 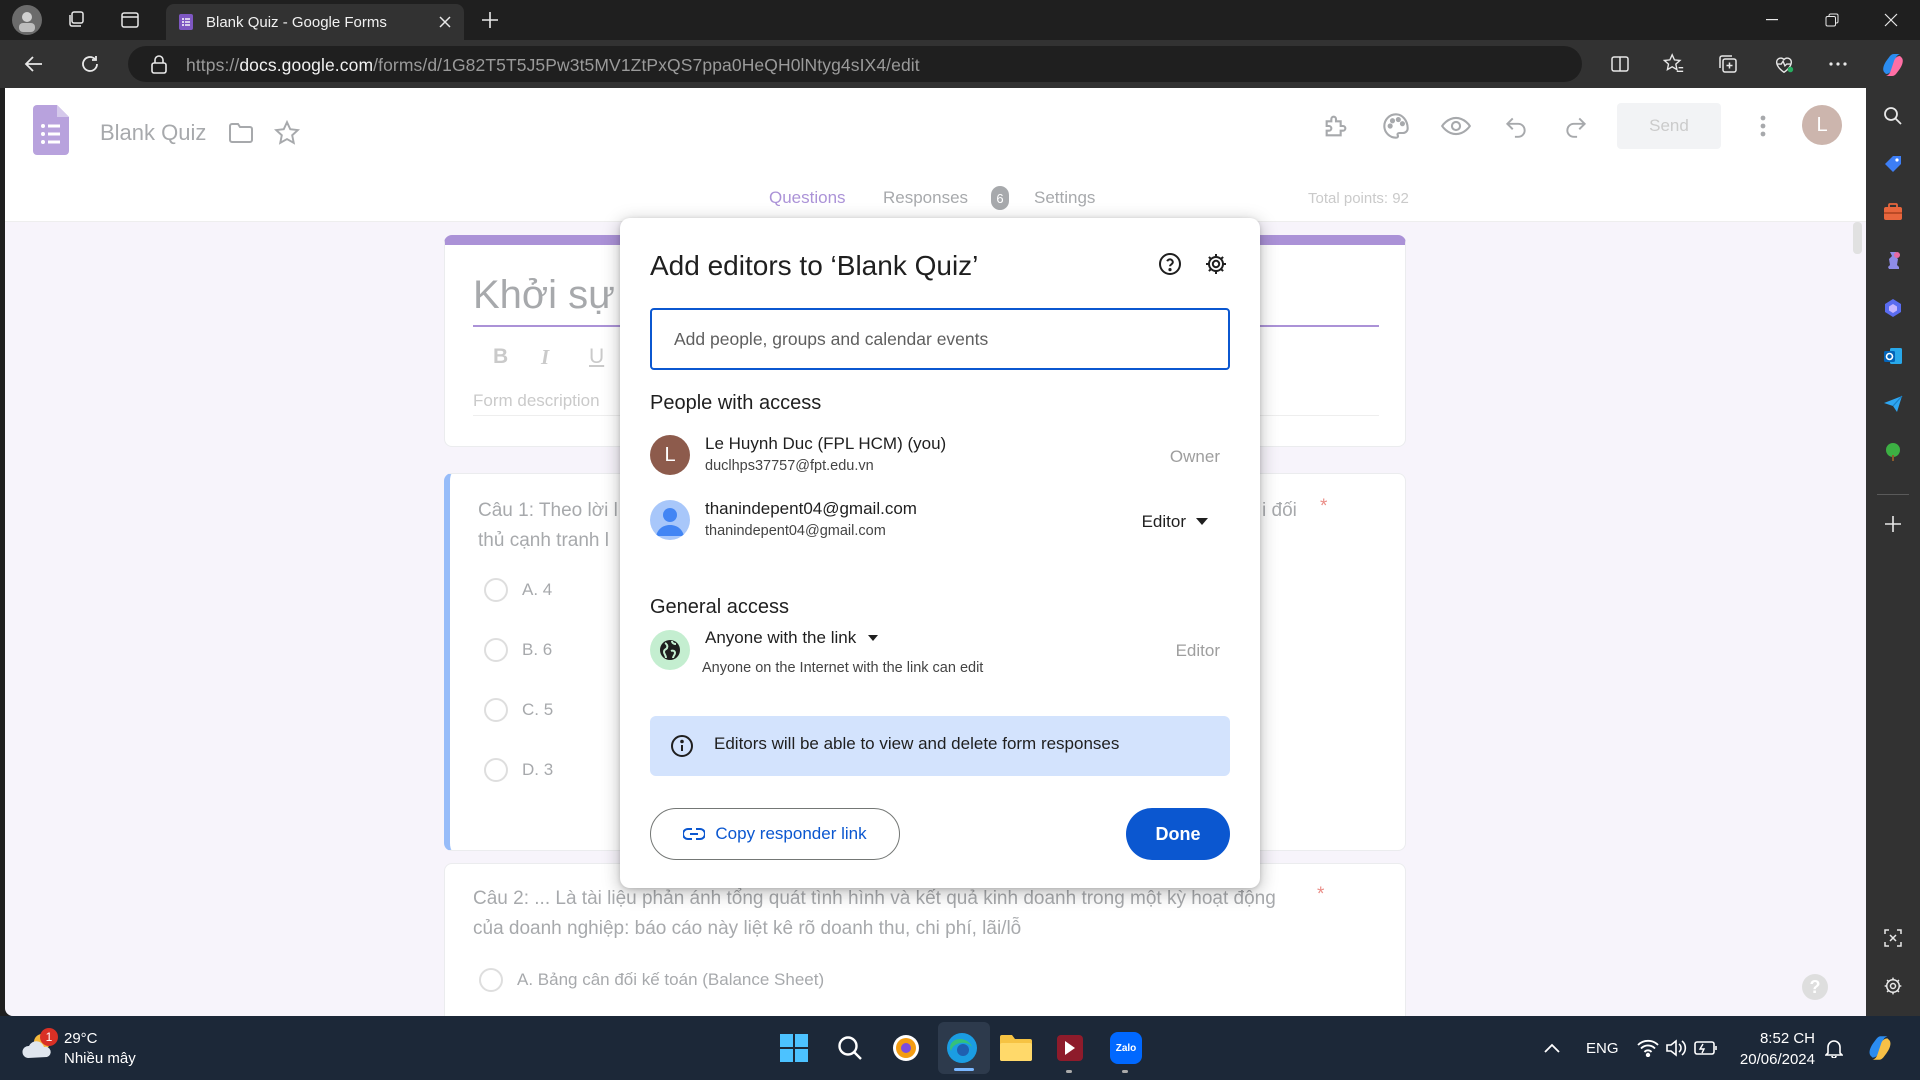 What do you see at coordinates (781, 637) in the screenshot?
I see `general-access-scope: Anyone with the link` at bounding box center [781, 637].